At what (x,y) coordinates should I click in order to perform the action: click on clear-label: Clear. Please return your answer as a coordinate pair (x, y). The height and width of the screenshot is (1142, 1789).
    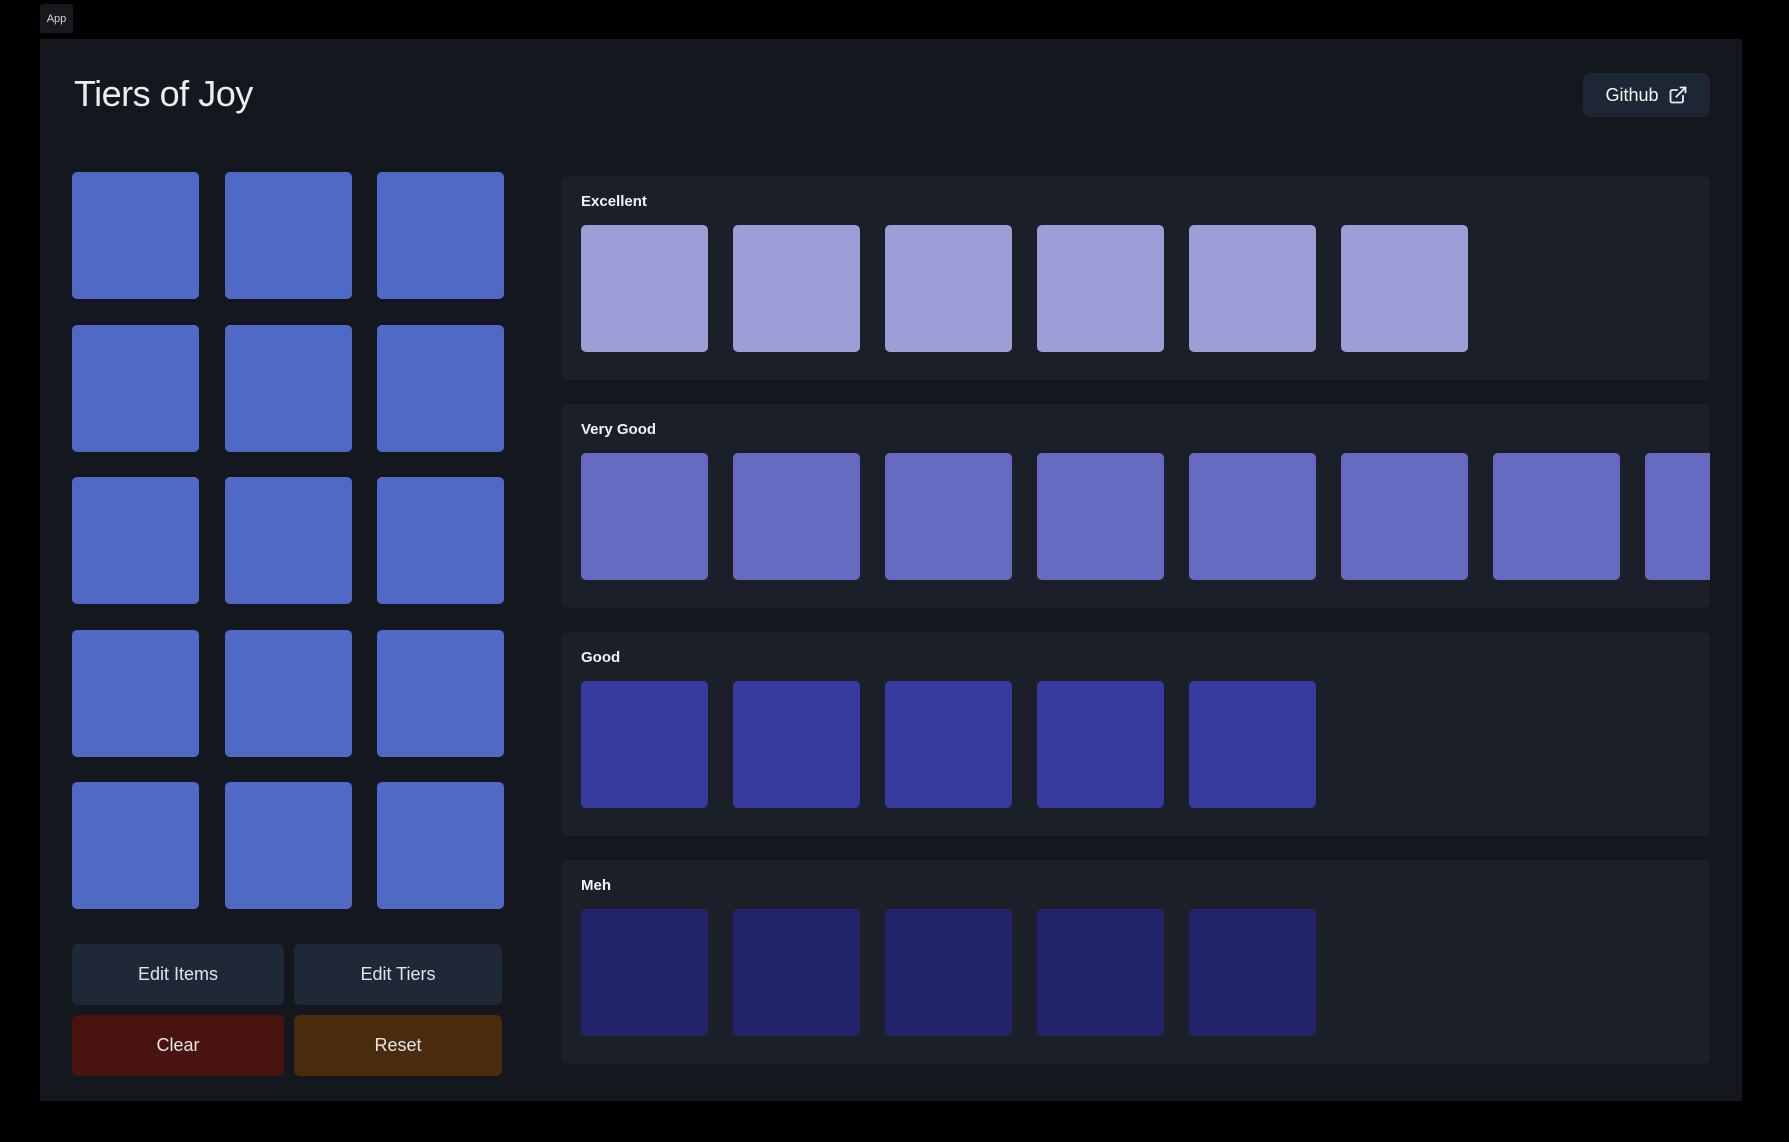
    Looking at the image, I should click on (178, 1045).